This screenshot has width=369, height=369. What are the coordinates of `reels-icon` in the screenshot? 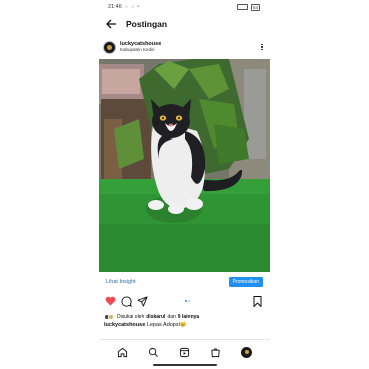 It's located at (185, 352).